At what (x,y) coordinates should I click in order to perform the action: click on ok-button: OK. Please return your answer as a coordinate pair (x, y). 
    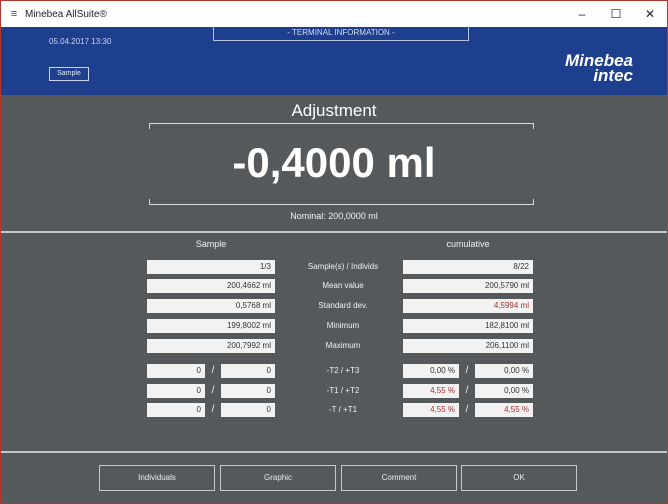
    Looking at the image, I should click on (519, 478).